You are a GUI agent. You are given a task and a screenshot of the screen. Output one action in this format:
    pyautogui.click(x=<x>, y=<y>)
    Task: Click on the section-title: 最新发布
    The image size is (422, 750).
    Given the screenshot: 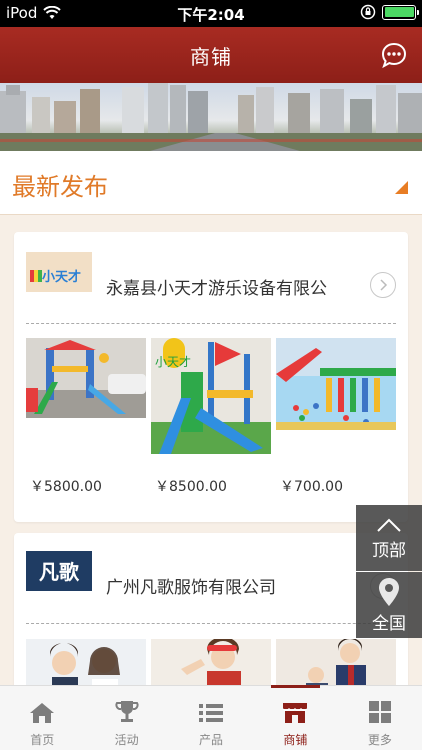 What is the action you would take?
    pyautogui.click(x=60, y=187)
    